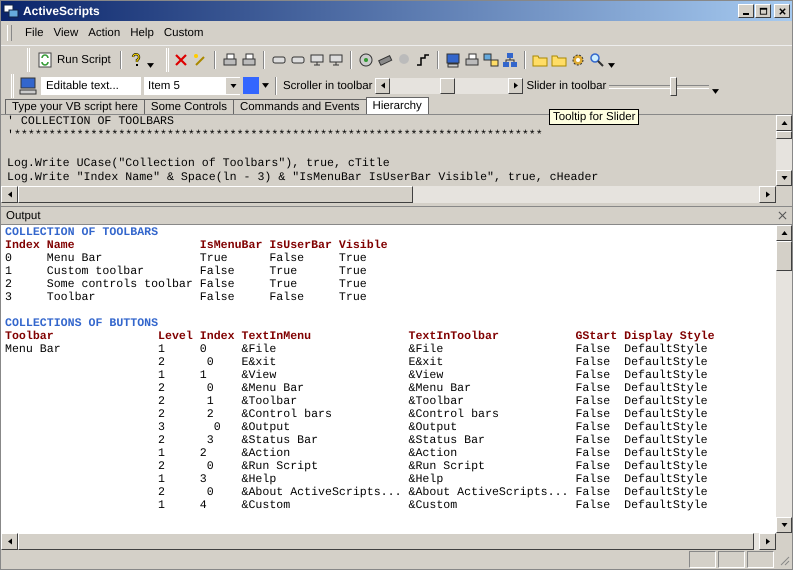 The image size is (793, 570). Describe the element at coordinates (782, 11) in the screenshot. I see `close-button` at that location.